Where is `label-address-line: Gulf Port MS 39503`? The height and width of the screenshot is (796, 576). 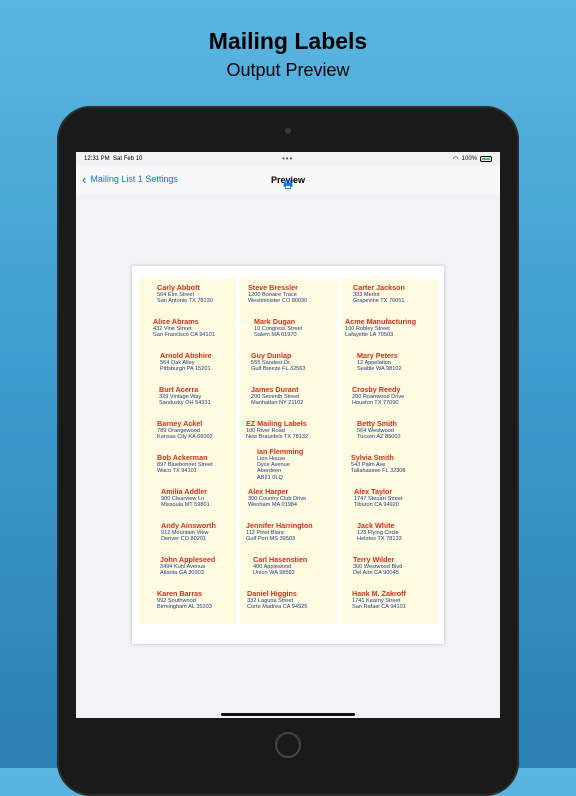 label-address-line: Gulf Port MS 39503 is located at coordinates (271, 539).